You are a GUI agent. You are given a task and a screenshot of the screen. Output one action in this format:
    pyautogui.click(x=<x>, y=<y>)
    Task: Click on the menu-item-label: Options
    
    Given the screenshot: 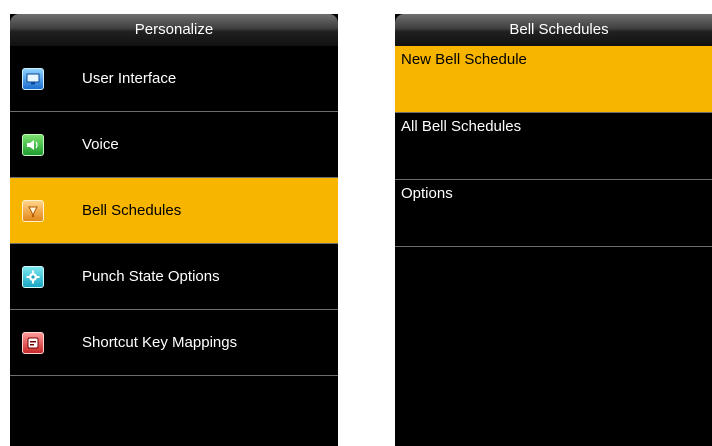 What is the action you would take?
    pyautogui.click(x=427, y=193)
    